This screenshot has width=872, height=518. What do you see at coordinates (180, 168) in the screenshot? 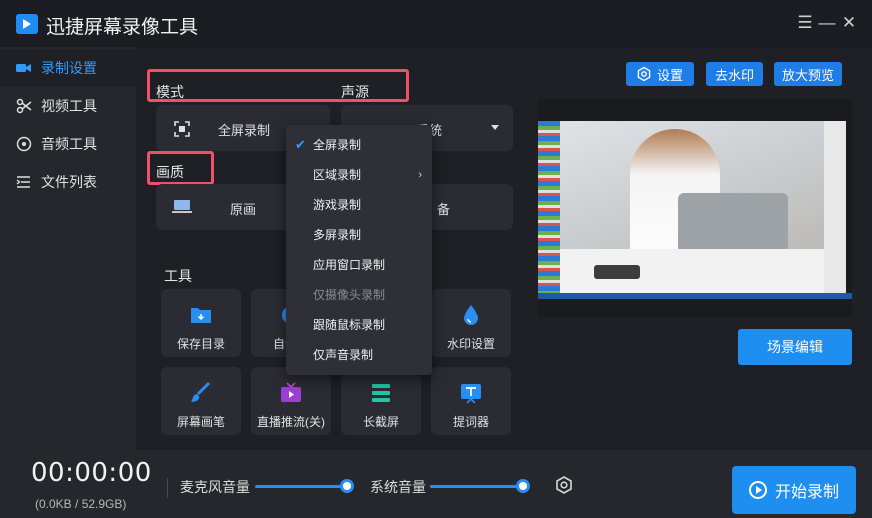
I see `highlight-box-quality` at bounding box center [180, 168].